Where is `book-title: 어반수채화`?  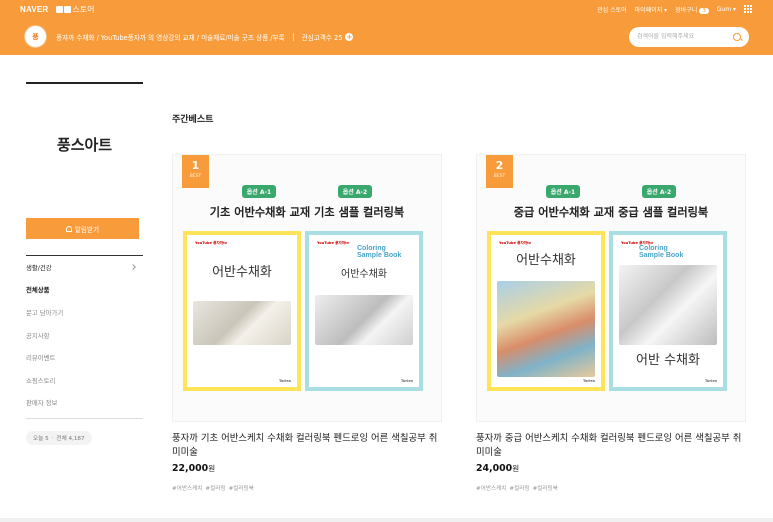
book-title: 어반수채화 is located at coordinates (364, 274).